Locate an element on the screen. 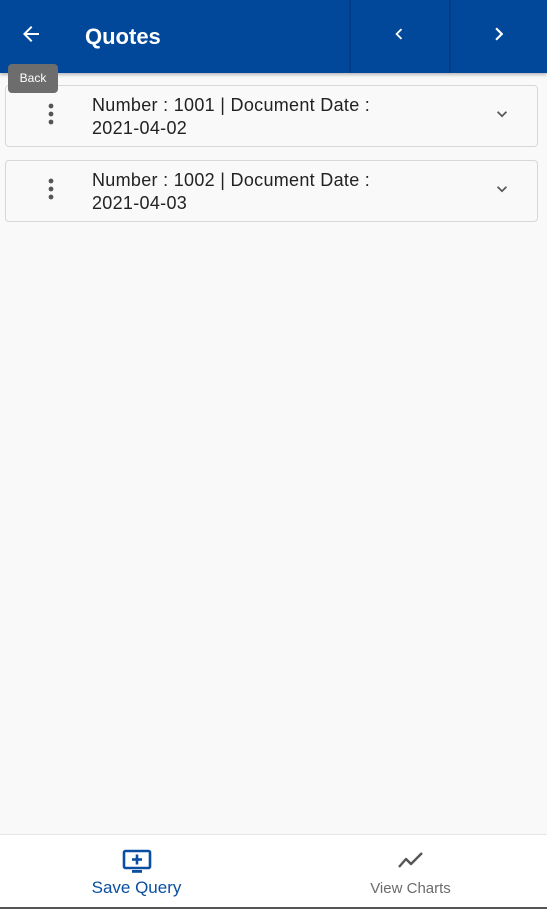 The width and height of the screenshot is (547, 909). previous-button is located at coordinates (398, 36).